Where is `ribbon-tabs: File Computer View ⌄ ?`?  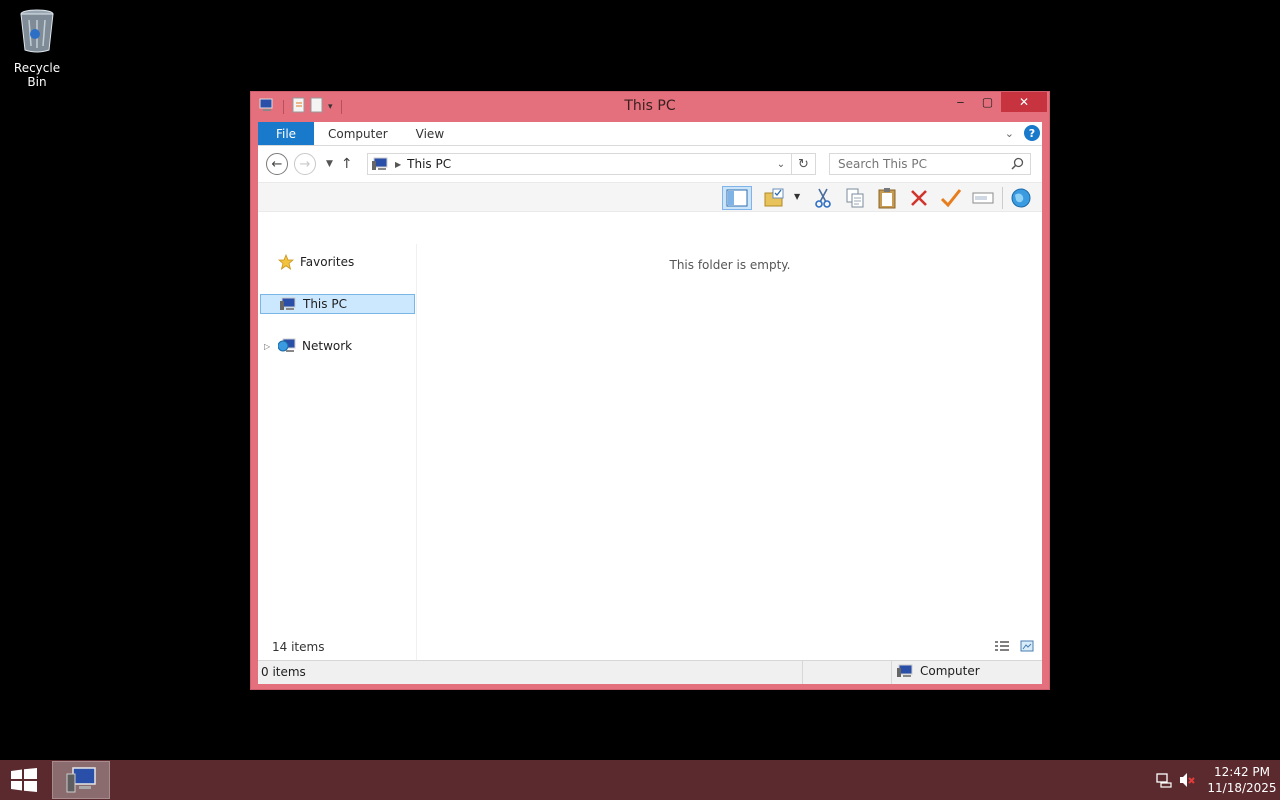 ribbon-tabs: File Computer View ⌄ ? is located at coordinates (650, 134).